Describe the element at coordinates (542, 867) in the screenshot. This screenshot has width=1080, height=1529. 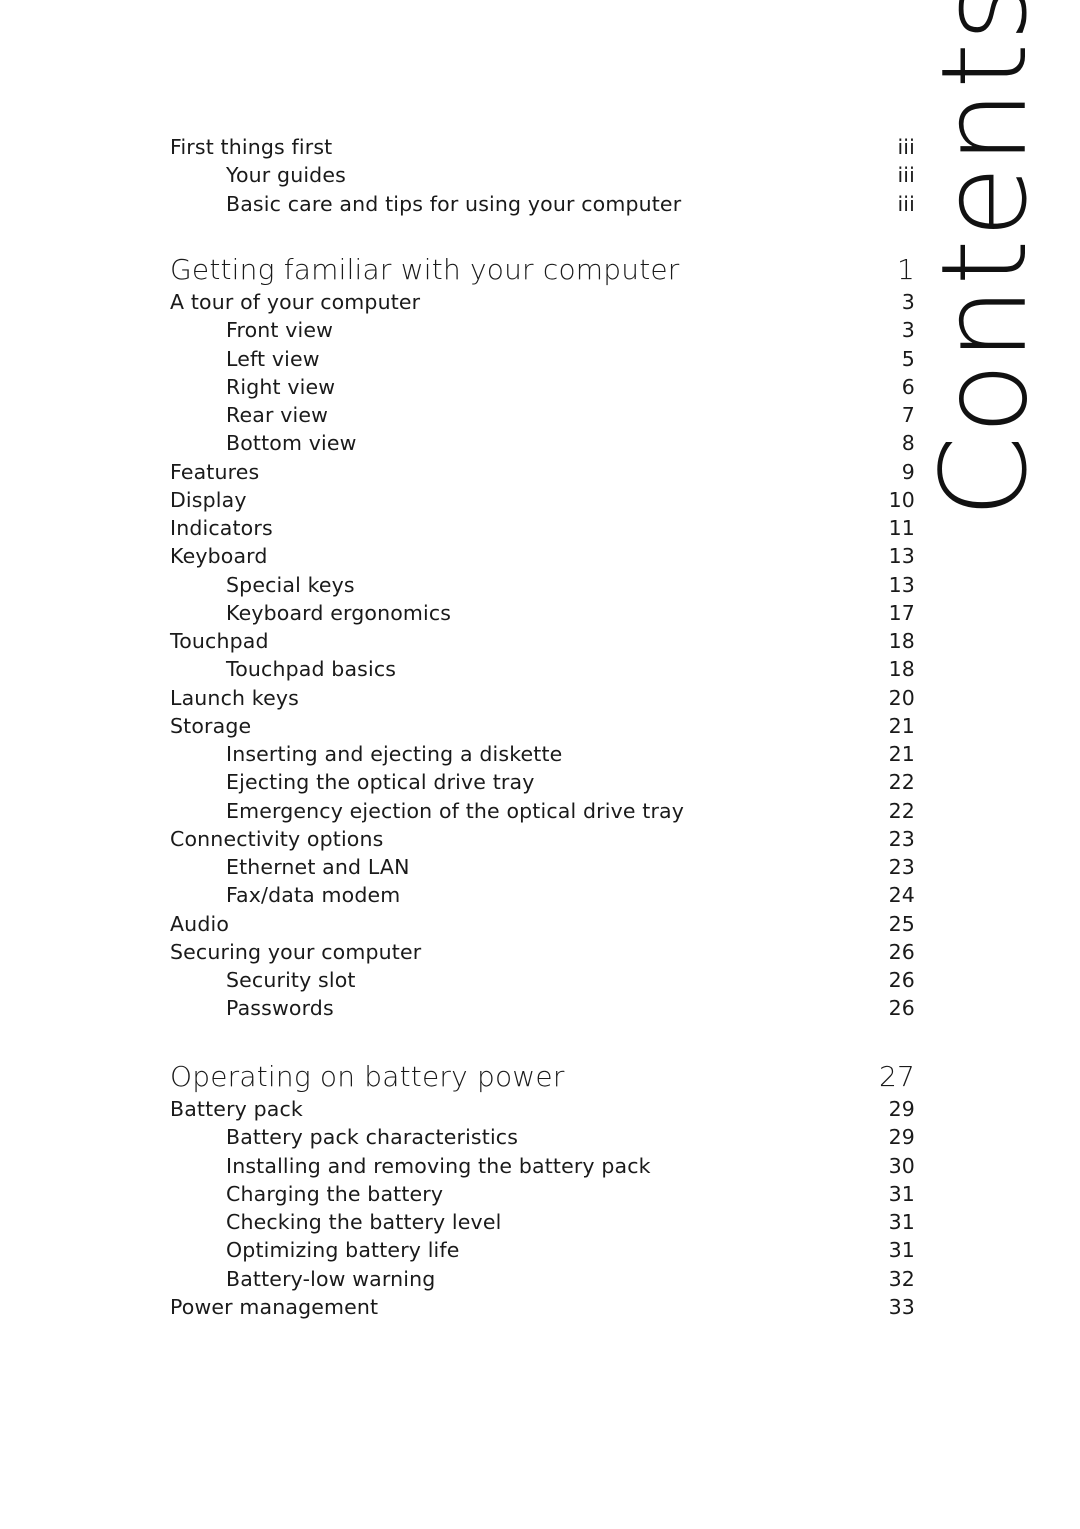
I see `toc-subentry: Ethernet and LAN 23` at that location.